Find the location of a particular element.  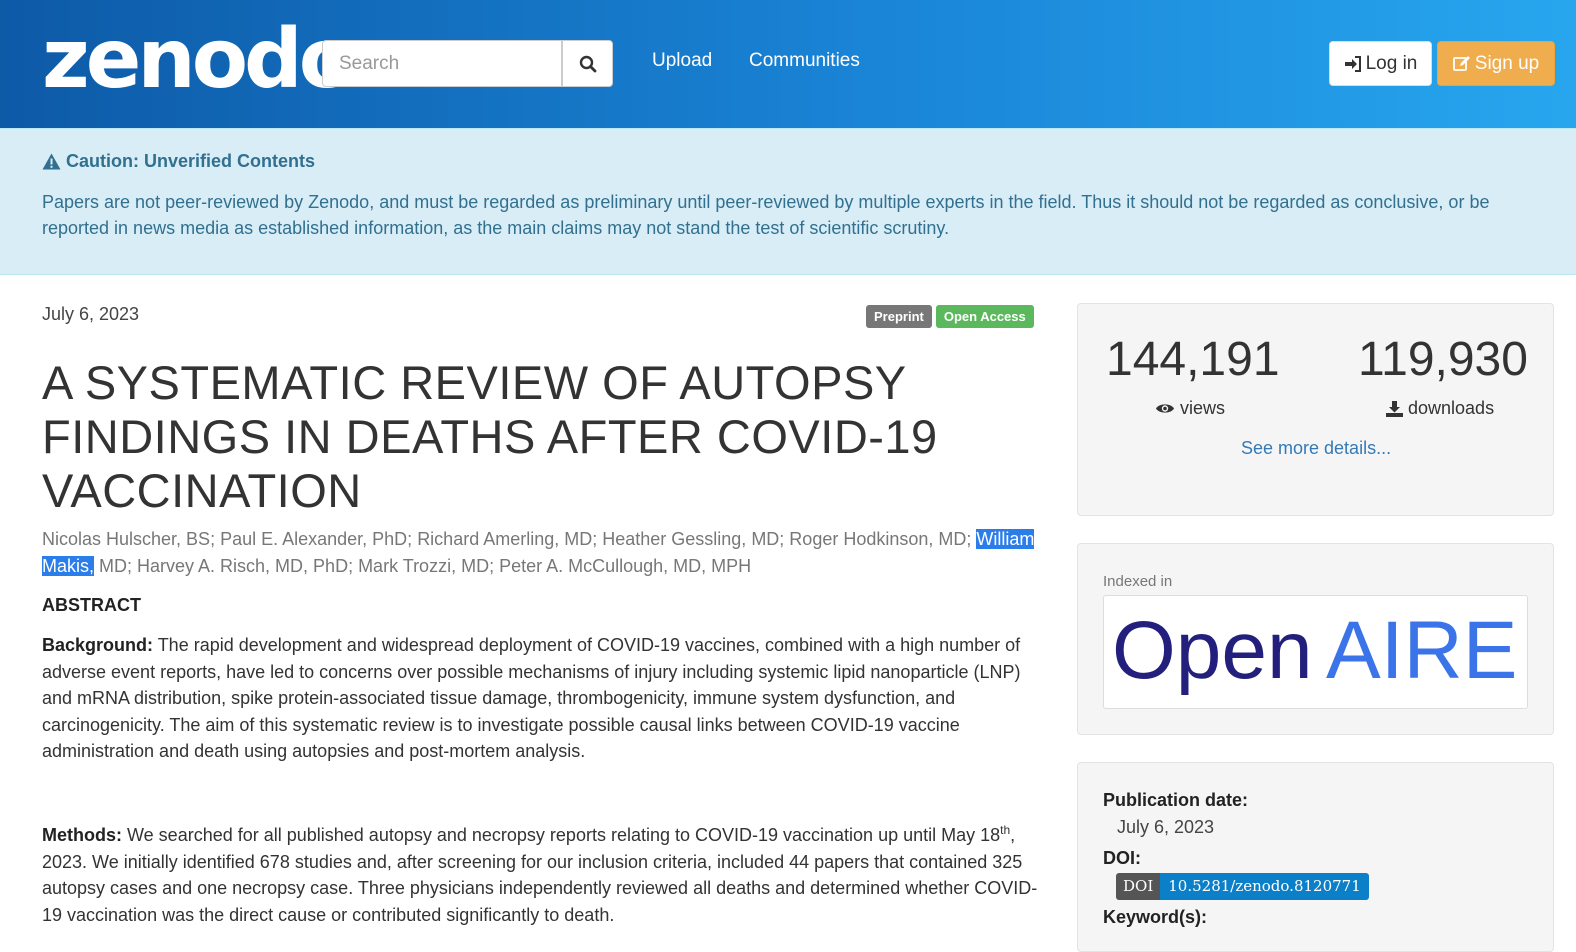

signup-label: Sign up is located at coordinates (1507, 63).